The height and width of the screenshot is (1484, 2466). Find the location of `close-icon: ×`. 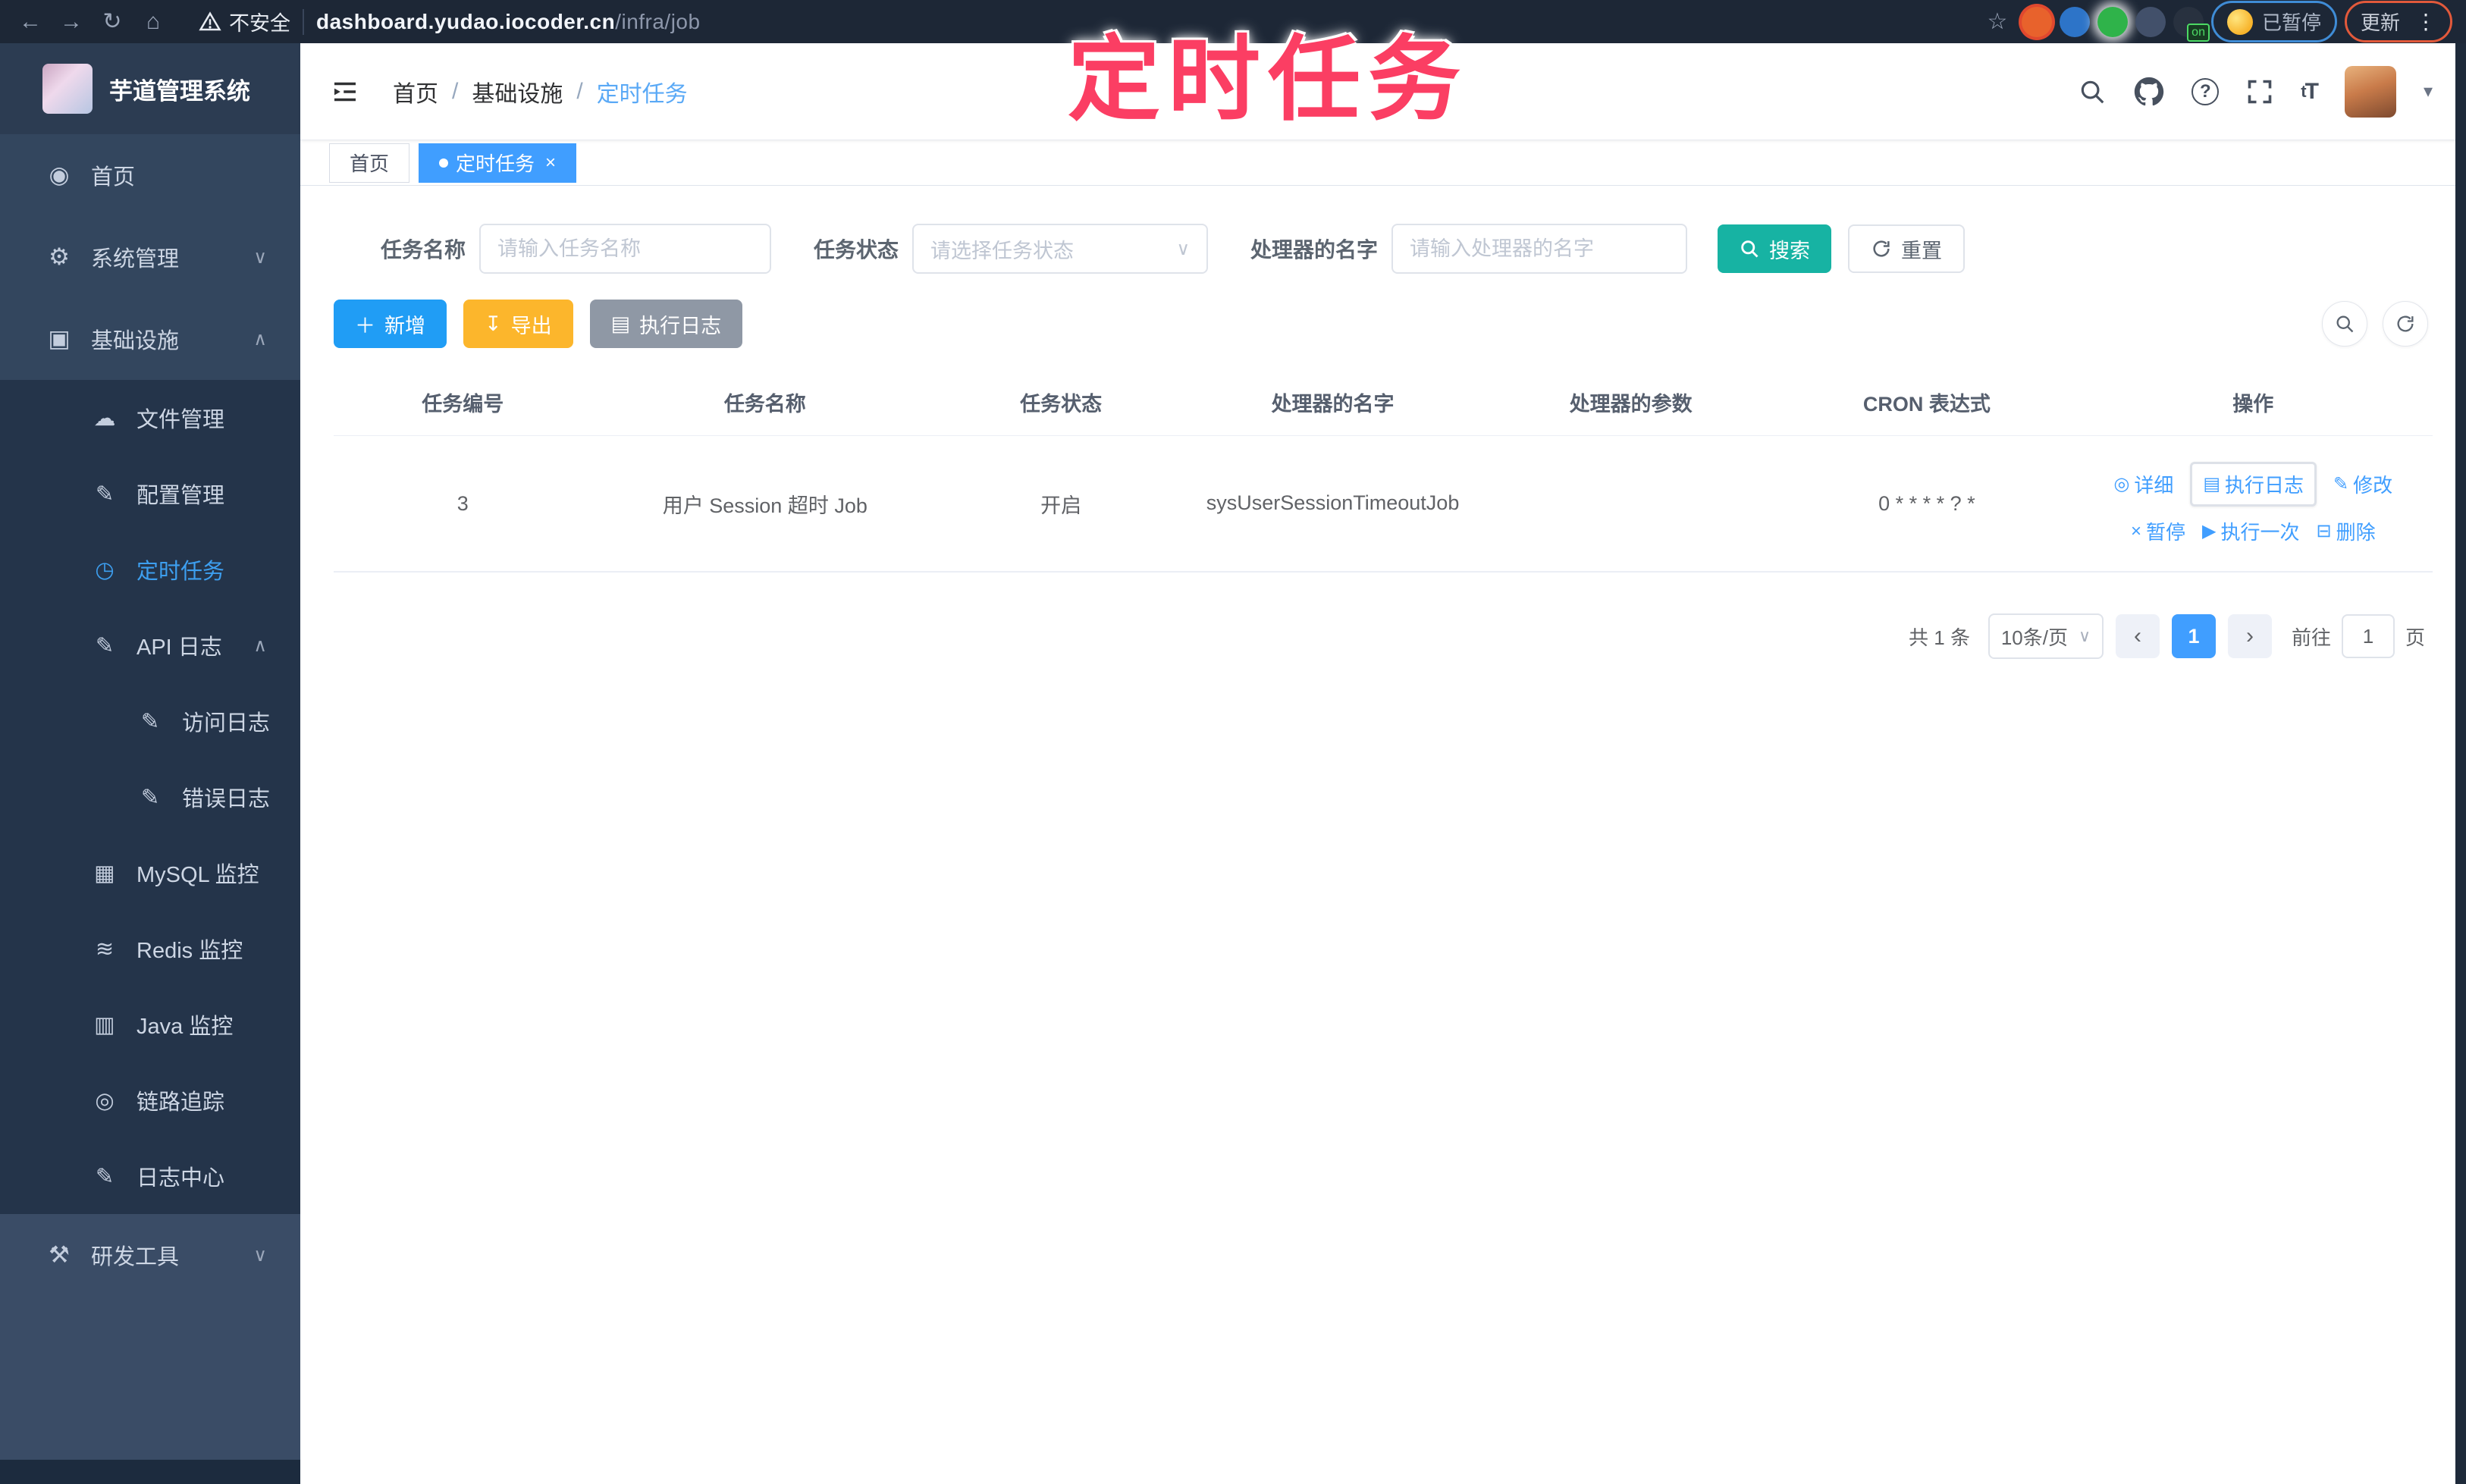

close-icon: × is located at coordinates (550, 163).